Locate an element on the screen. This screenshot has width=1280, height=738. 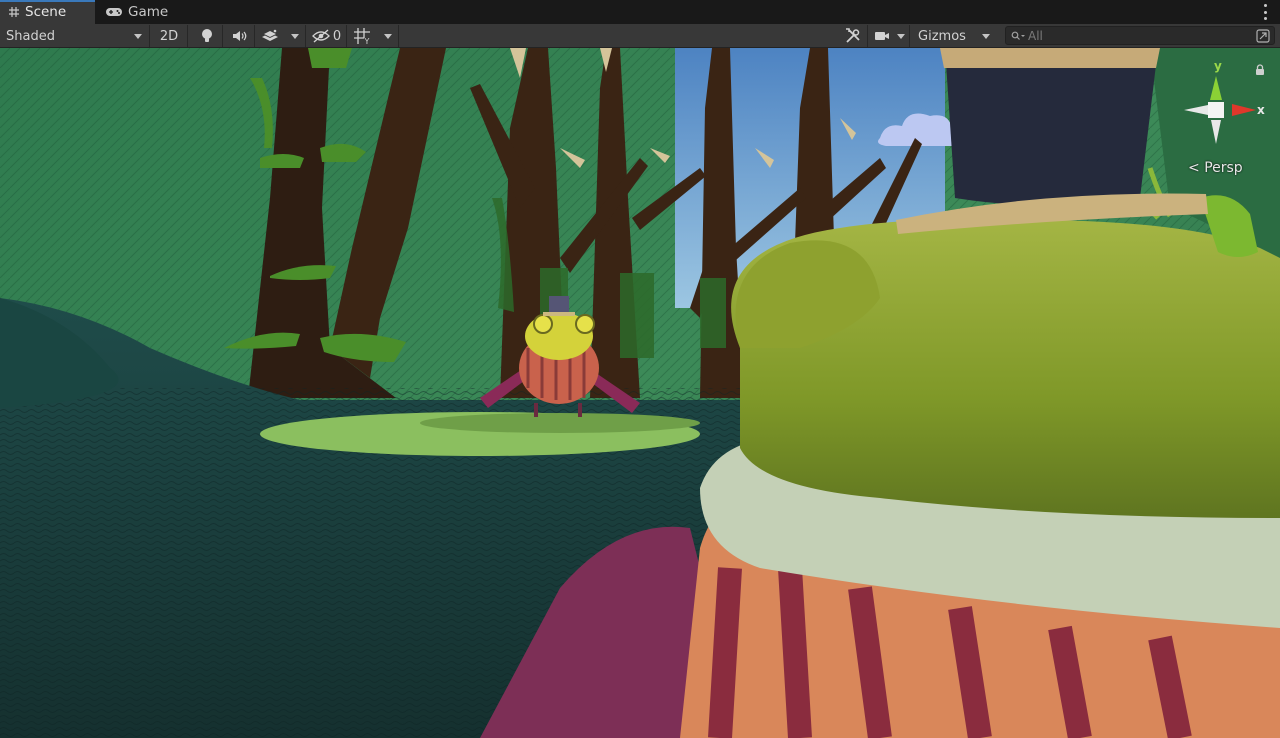
audio-toggle-button is located at coordinates (239, 36).